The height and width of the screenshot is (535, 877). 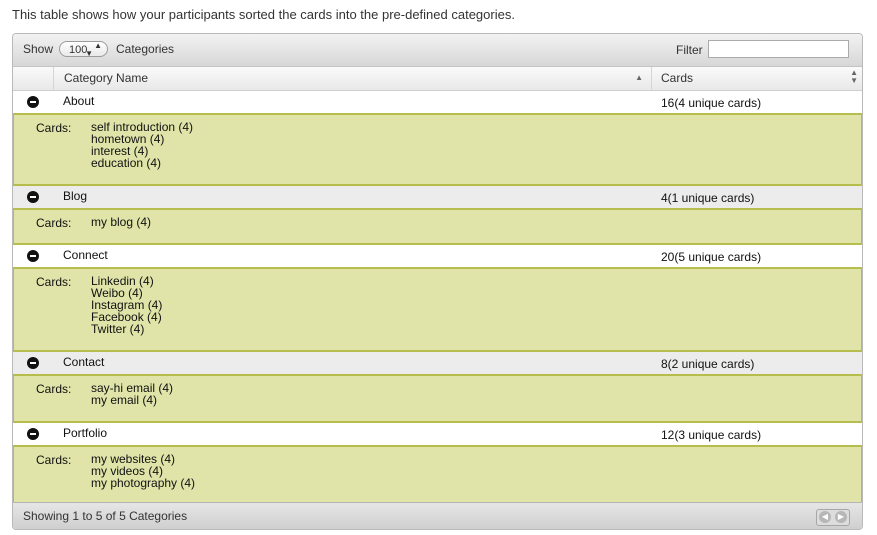 I want to click on card-item: my email (4), so click(x=124, y=400).